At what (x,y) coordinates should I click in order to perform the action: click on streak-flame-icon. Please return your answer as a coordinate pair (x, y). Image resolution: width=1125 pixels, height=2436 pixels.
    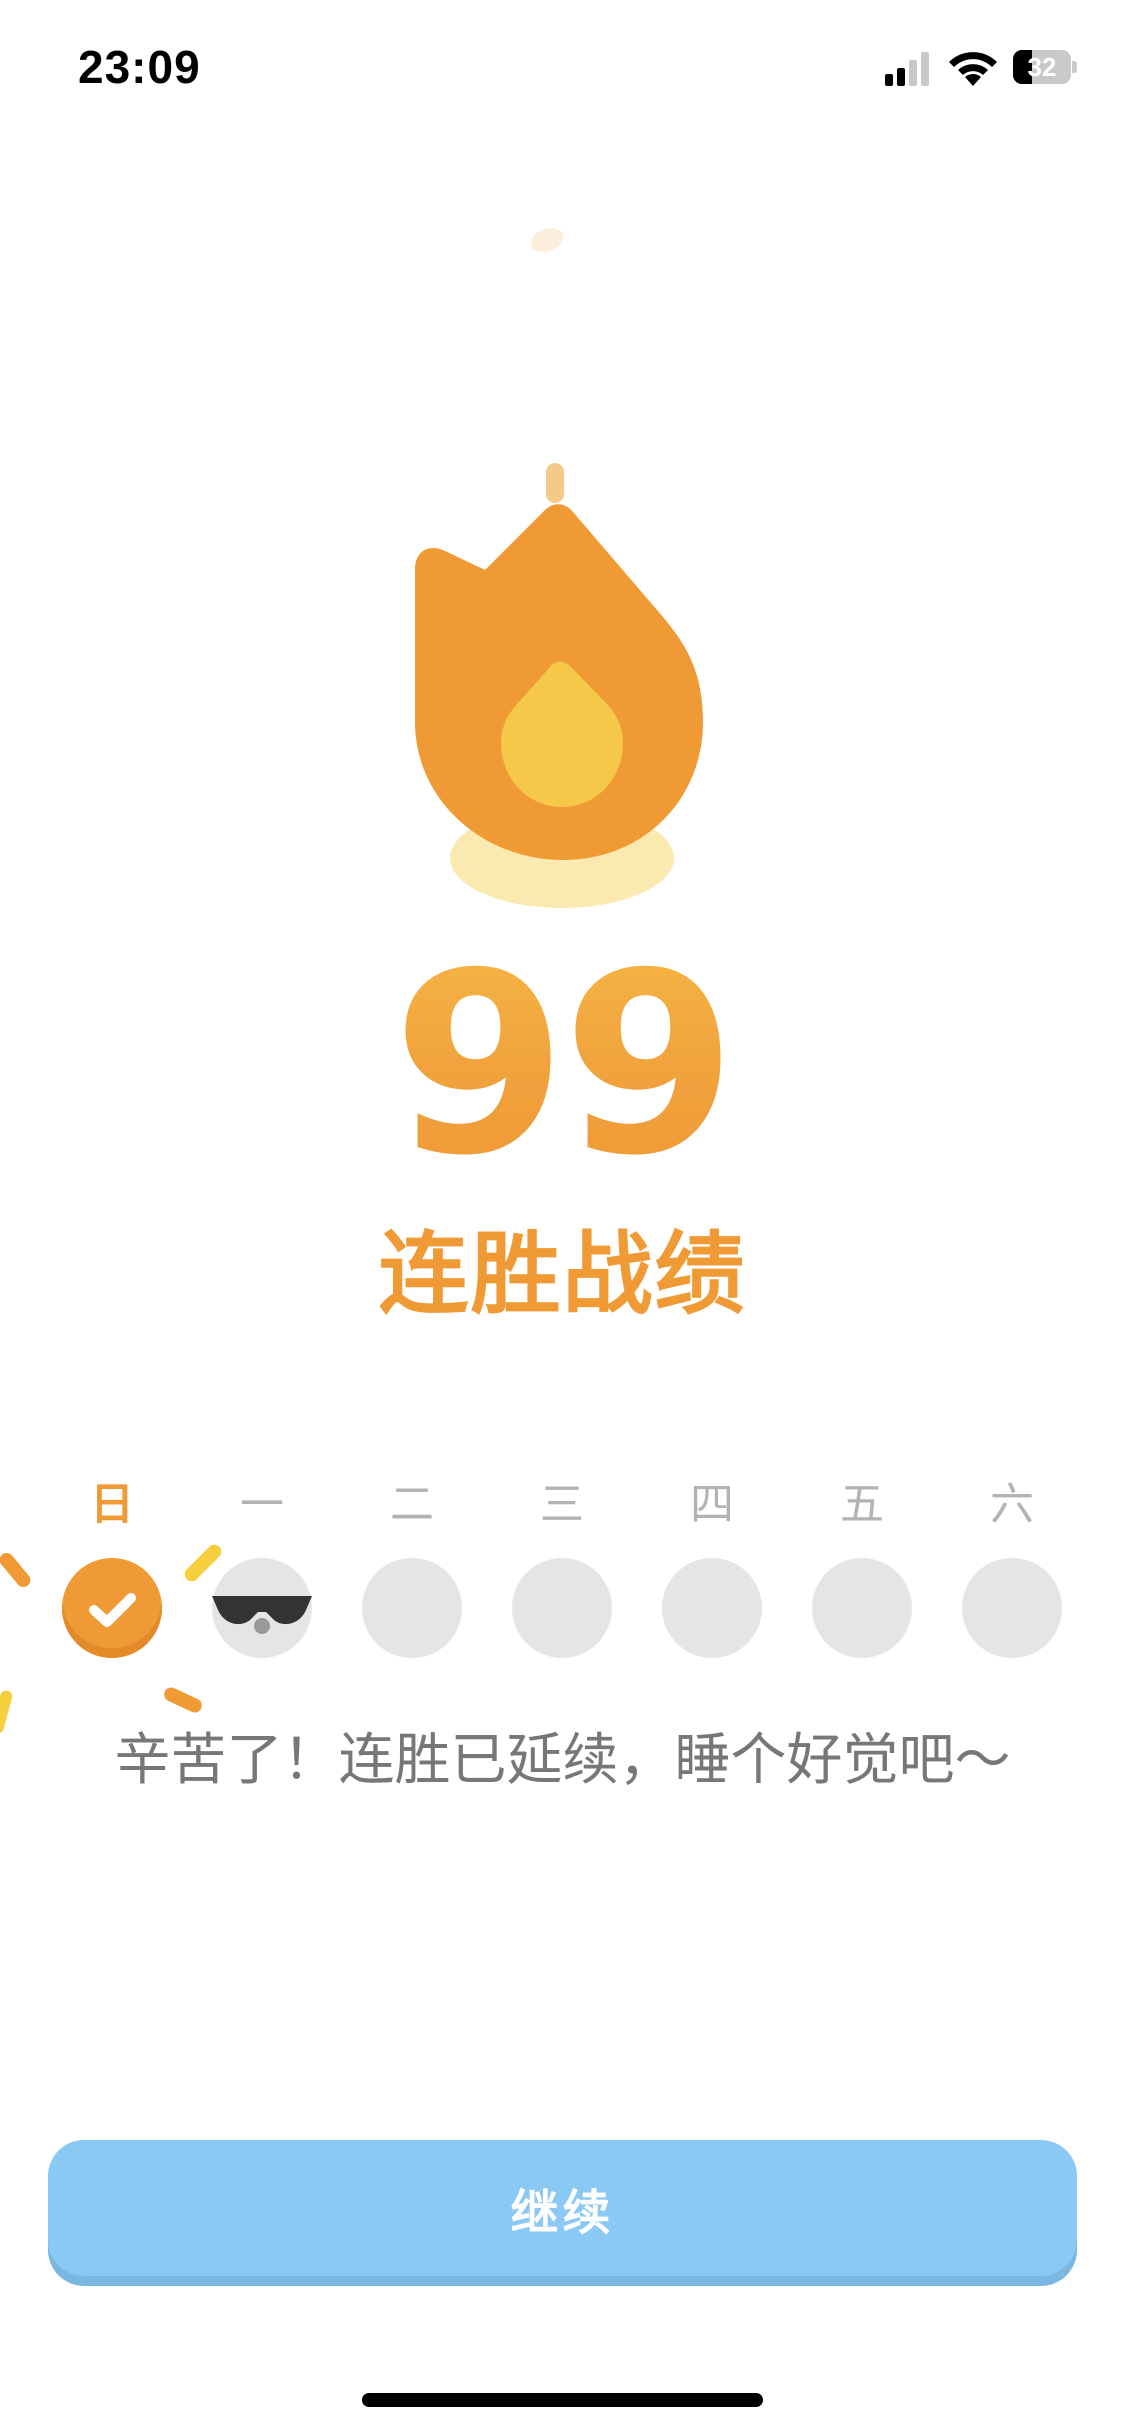
    Looking at the image, I should click on (565, 690).